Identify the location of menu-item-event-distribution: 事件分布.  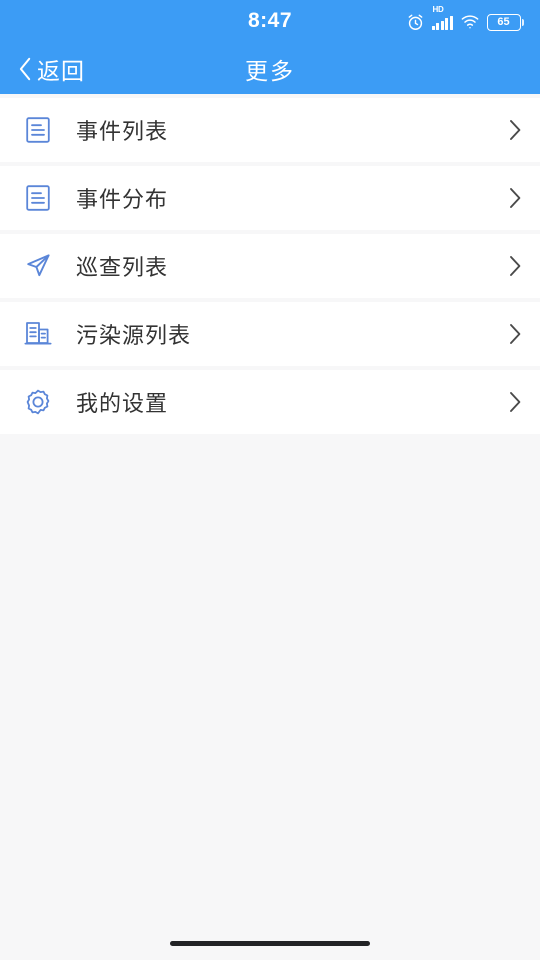
(270, 198).